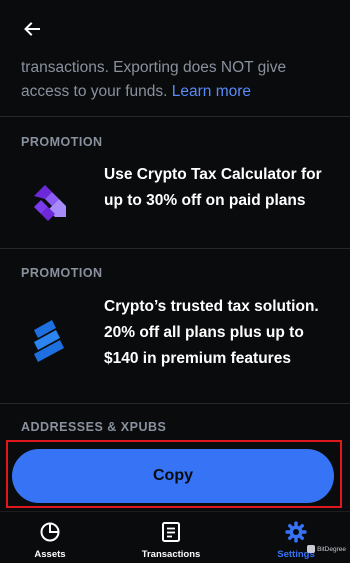 This screenshot has height=563, width=350. What do you see at coordinates (50, 532) in the screenshot?
I see `pie-chart-icon` at bounding box center [50, 532].